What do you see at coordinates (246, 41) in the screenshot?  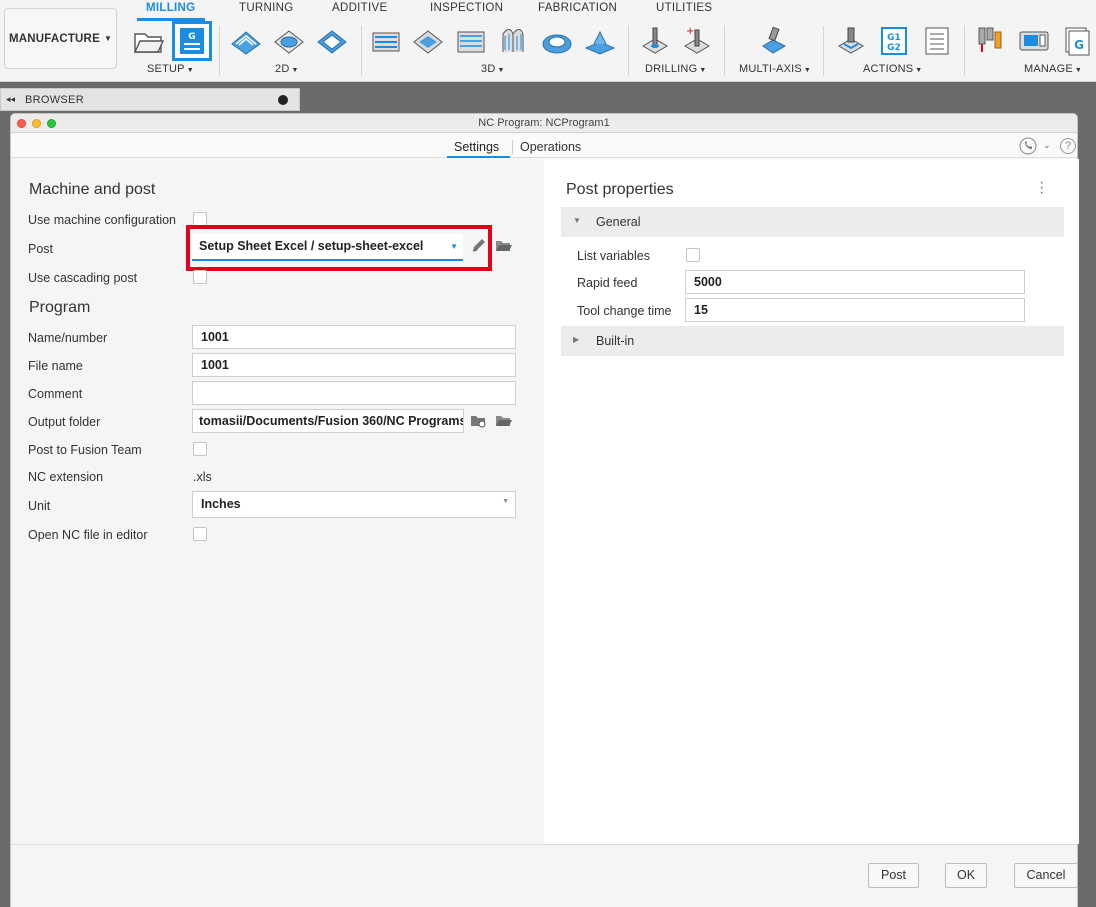 I see `2d-adaptive-icon` at bounding box center [246, 41].